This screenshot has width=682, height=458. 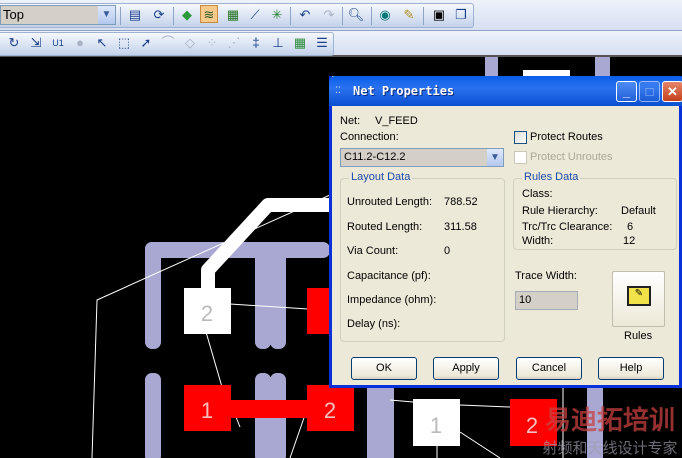 I want to click on unrouted-length-value: 788.52, so click(x=461, y=202).